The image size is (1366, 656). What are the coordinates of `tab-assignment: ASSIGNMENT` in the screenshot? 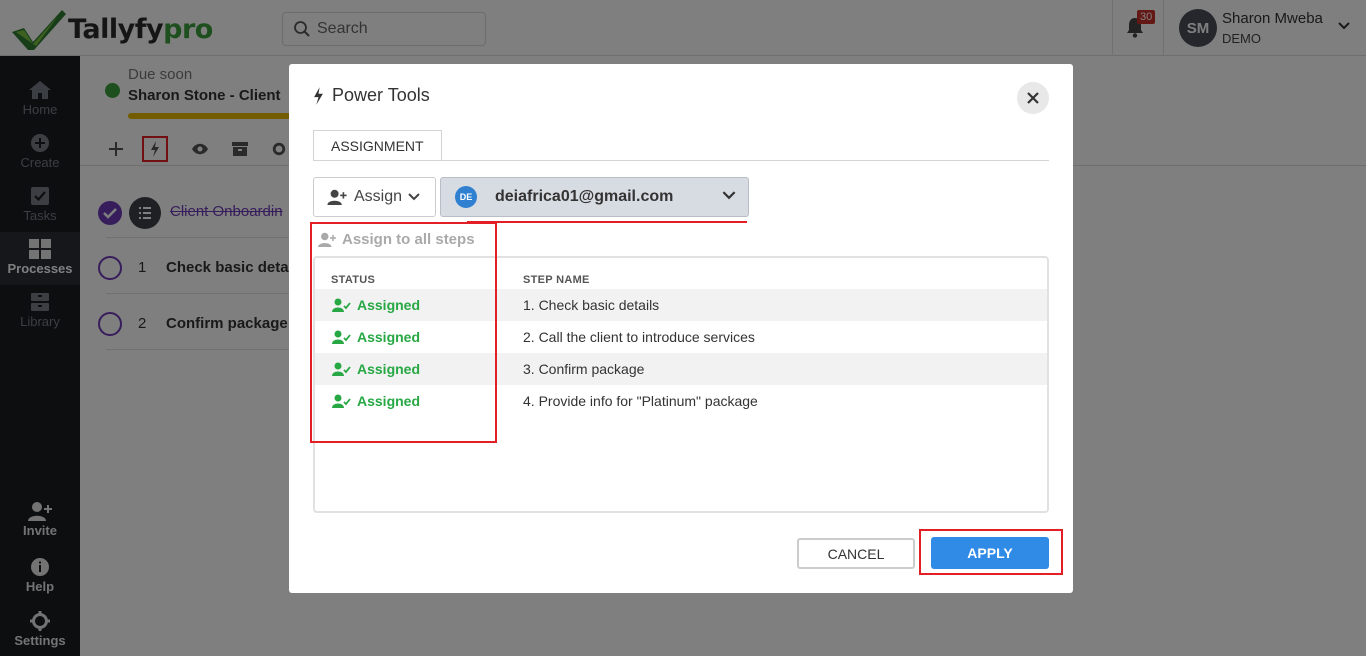 It's located at (377, 145).